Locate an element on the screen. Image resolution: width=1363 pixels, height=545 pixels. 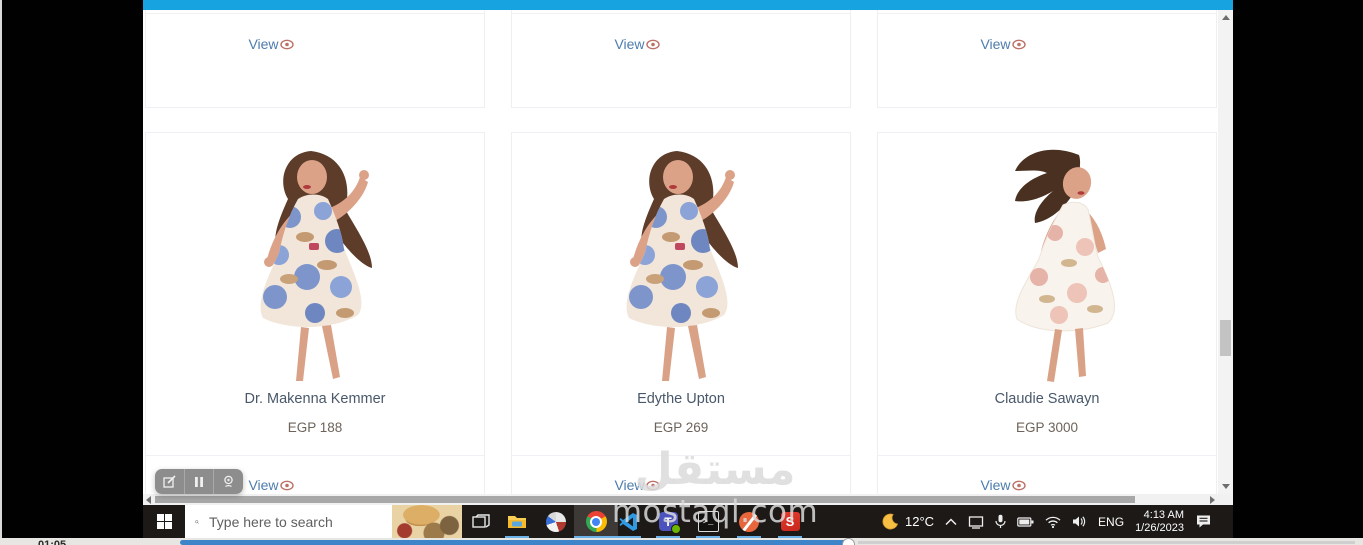
postman-icon is located at coordinates (749, 521).